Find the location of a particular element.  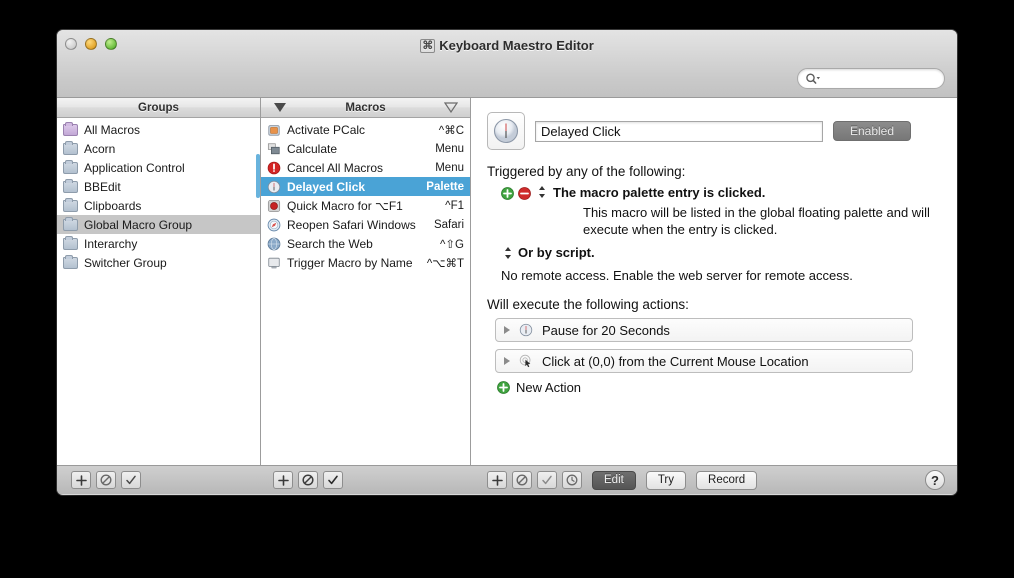

add-macro-button is located at coordinates (283, 480).